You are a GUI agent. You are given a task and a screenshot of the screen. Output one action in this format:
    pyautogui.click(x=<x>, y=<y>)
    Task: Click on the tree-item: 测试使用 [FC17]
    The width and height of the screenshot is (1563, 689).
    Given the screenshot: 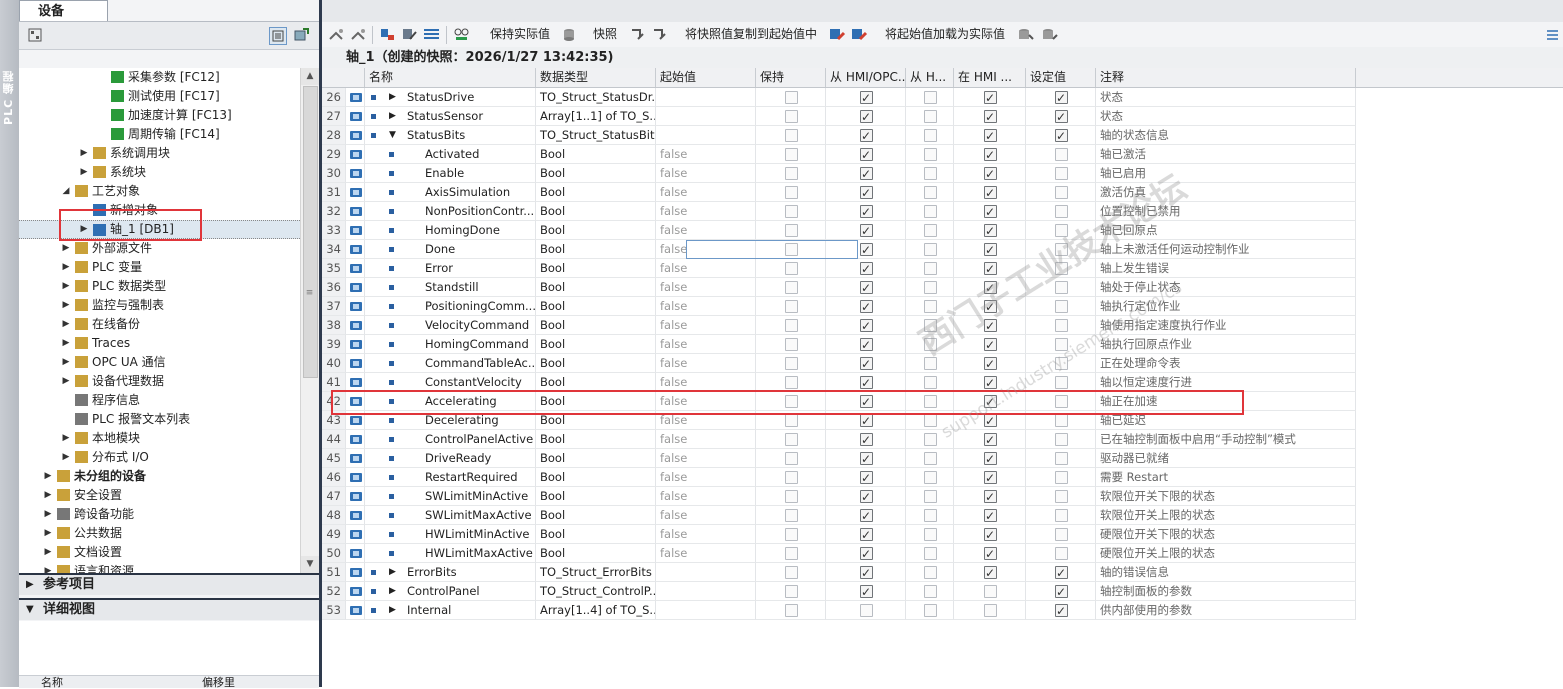 What is the action you would take?
    pyautogui.click(x=159, y=96)
    